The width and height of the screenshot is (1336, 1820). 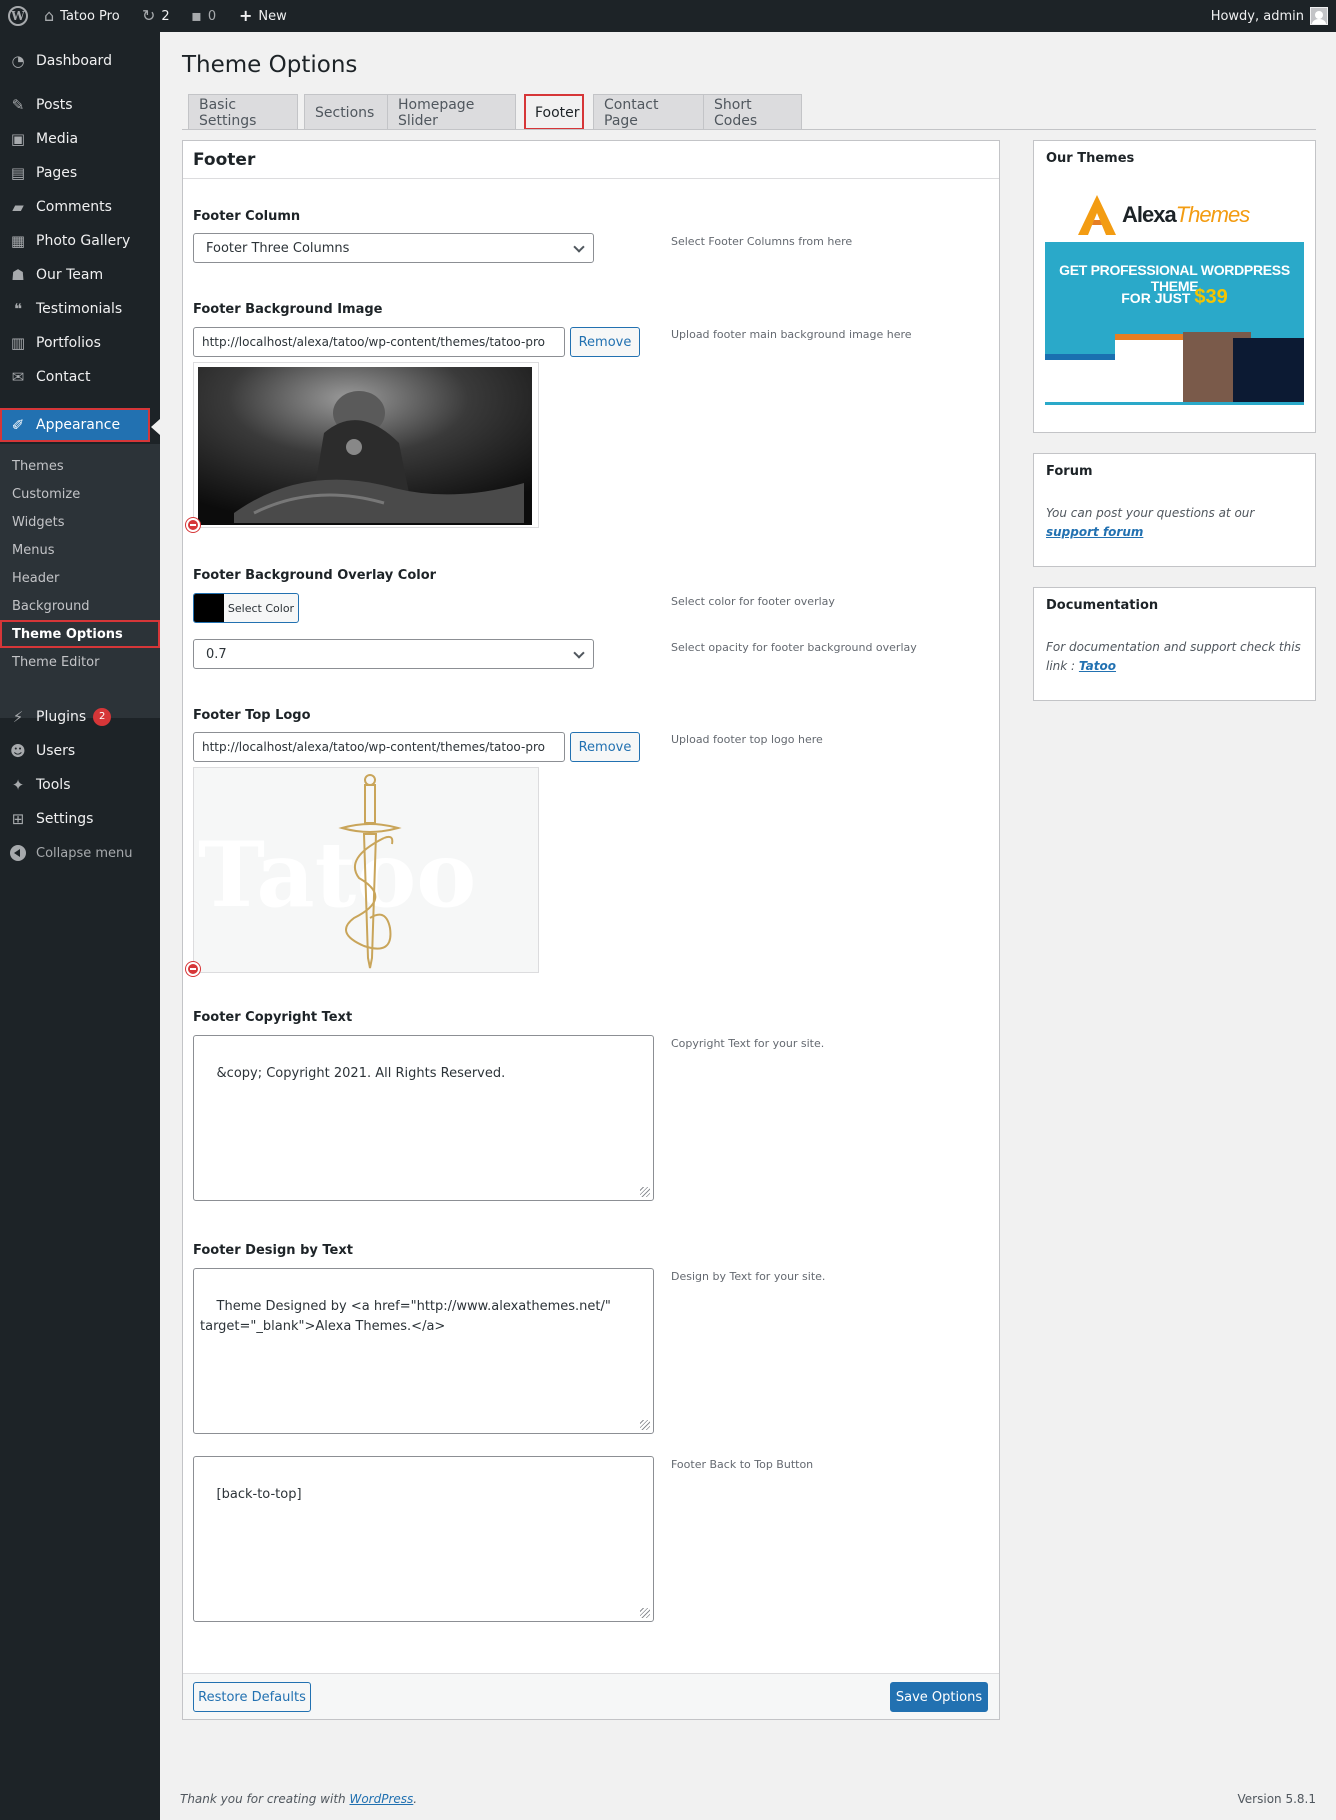 What do you see at coordinates (252, 715) in the screenshot?
I see `top-logo-label: Footer Top Logo` at bounding box center [252, 715].